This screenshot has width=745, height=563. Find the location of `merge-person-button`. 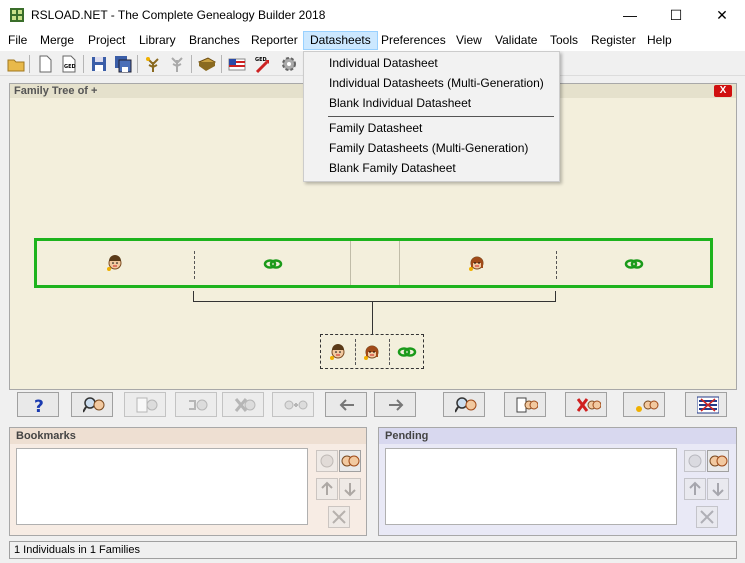

merge-person-button is located at coordinates (196, 404).